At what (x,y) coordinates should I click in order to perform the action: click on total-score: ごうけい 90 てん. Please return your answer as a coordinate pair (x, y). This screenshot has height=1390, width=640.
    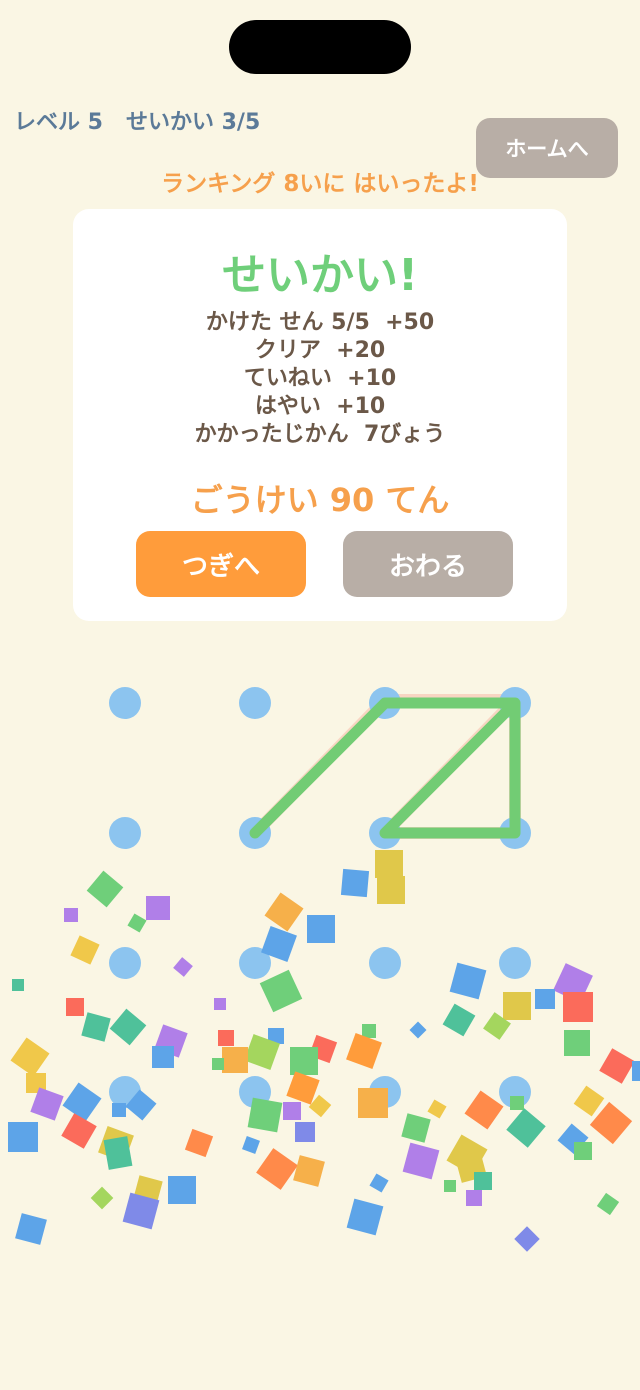
    Looking at the image, I should click on (320, 500).